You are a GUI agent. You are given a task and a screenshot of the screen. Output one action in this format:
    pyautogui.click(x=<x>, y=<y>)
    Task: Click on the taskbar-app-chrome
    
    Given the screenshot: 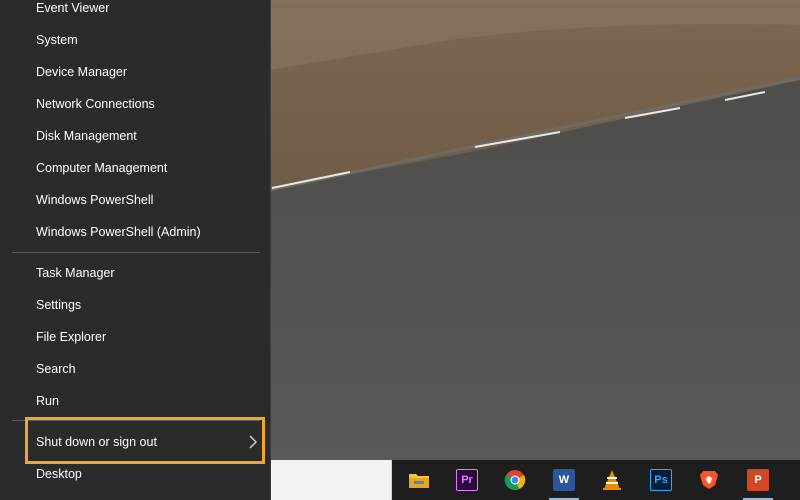 What is the action you would take?
    pyautogui.click(x=515, y=480)
    